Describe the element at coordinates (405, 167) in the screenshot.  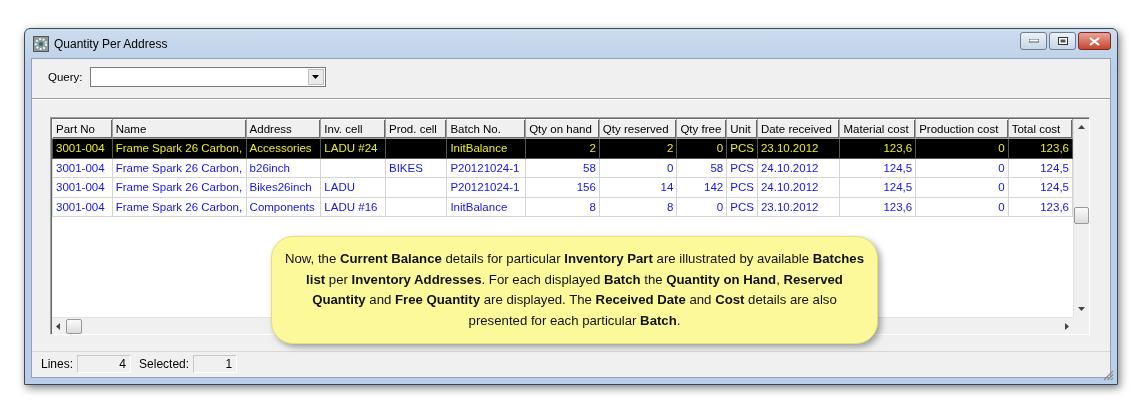
I see `table-cell: BIKES` at that location.